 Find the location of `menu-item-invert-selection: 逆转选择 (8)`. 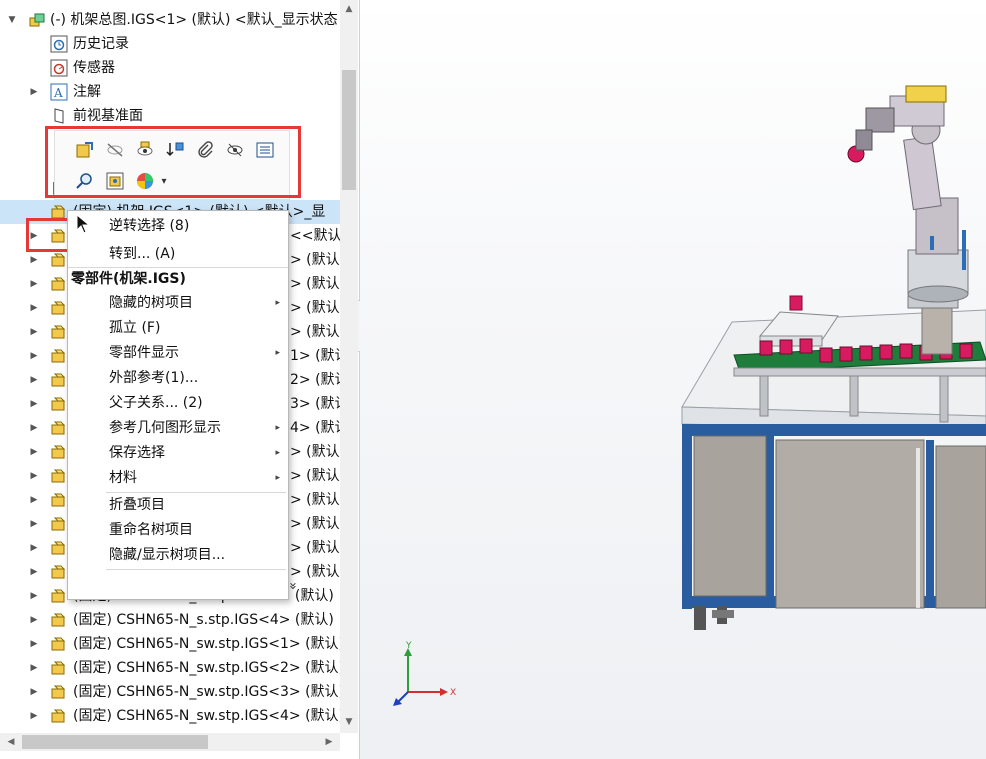

menu-item-invert-selection: 逆转选择 (8) is located at coordinates (178, 226).